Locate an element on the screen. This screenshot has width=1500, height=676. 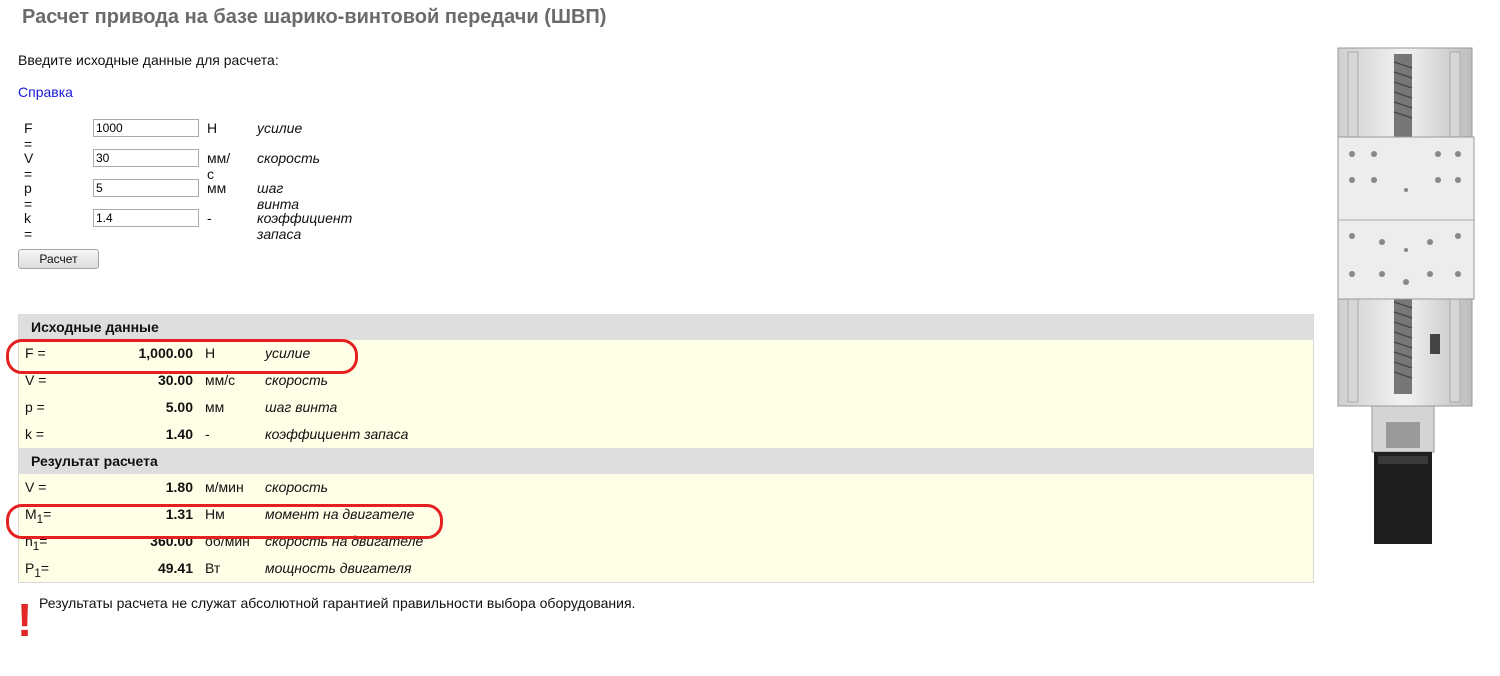
input-desc: шаг винта is located at coordinates (278, 196).